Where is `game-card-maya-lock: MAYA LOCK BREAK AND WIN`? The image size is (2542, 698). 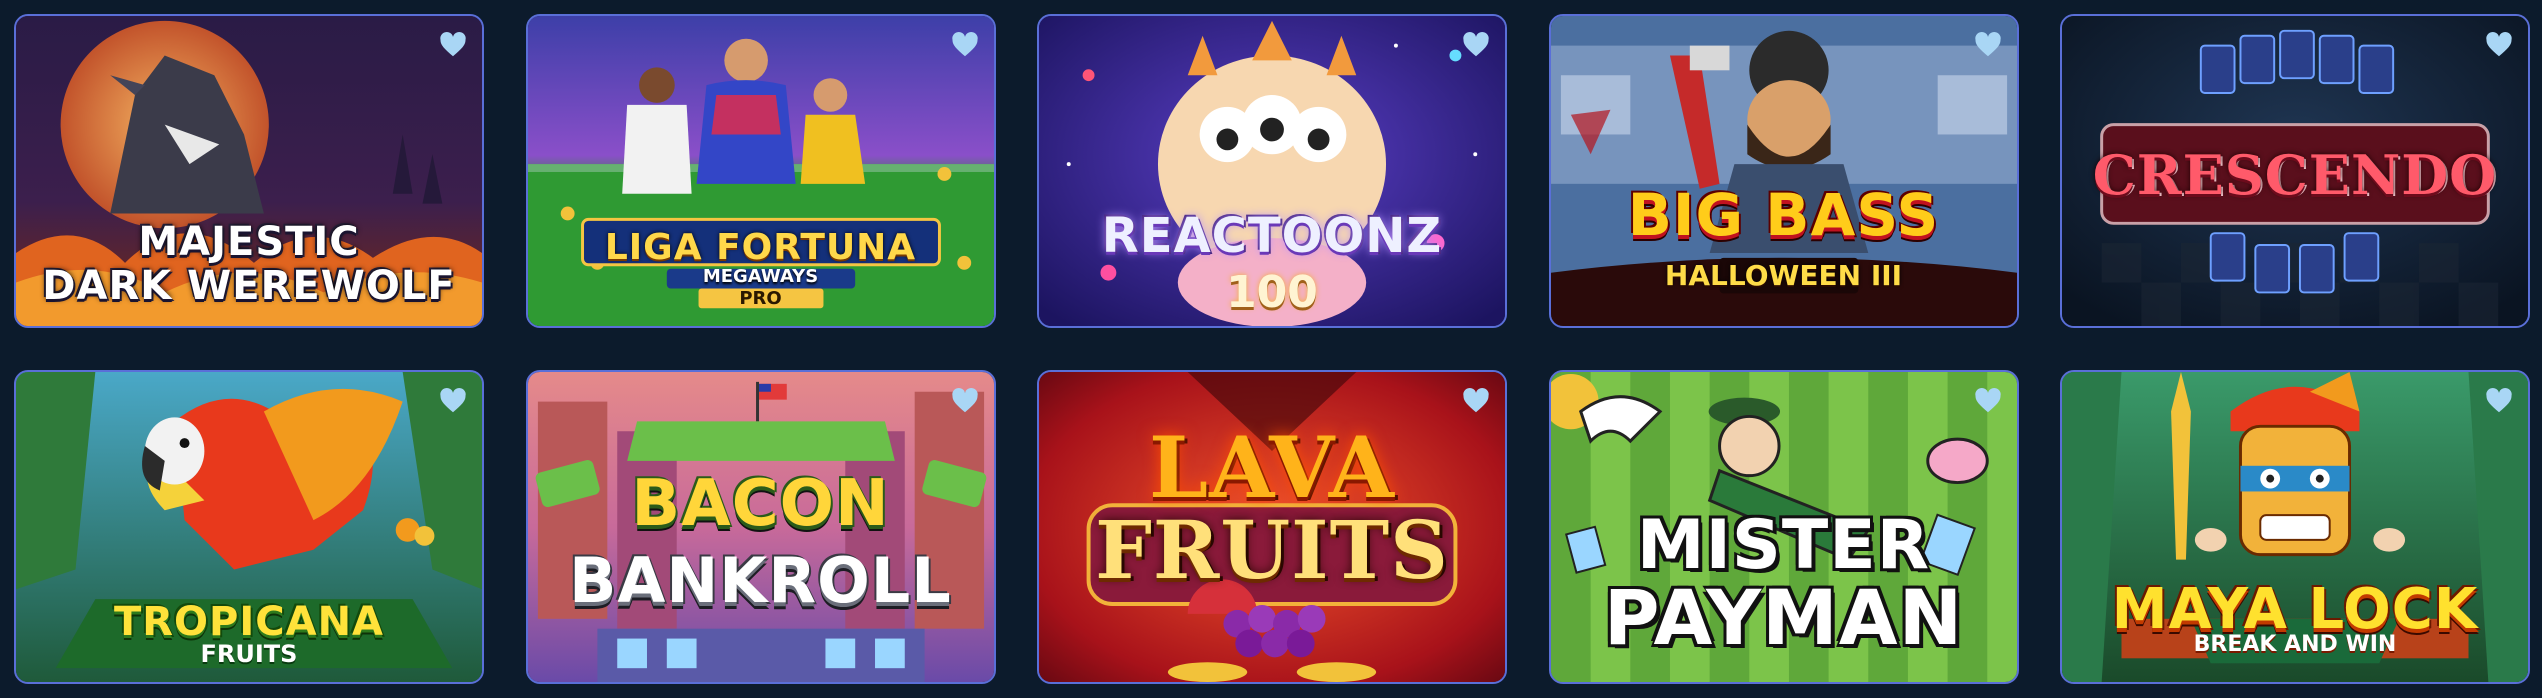 game-card-maya-lock: MAYA LOCK BREAK AND WIN is located at coordinates (2295, 527).